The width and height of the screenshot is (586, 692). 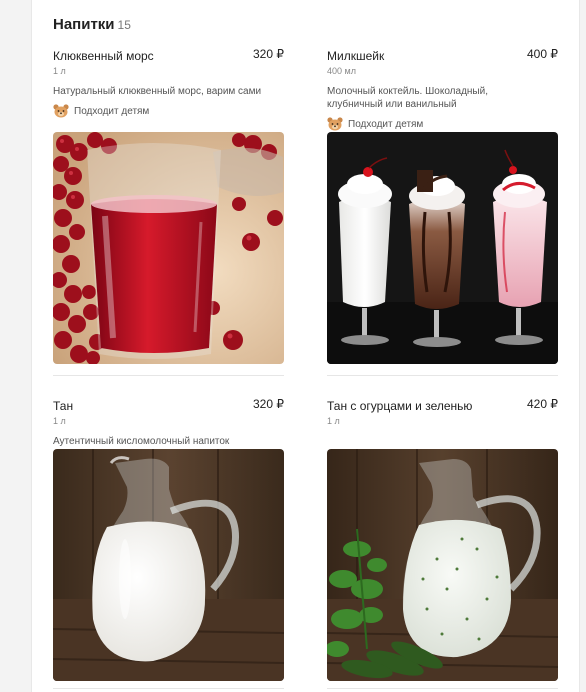 I want to click on tan-jug-image, so click(x=168, y=565).